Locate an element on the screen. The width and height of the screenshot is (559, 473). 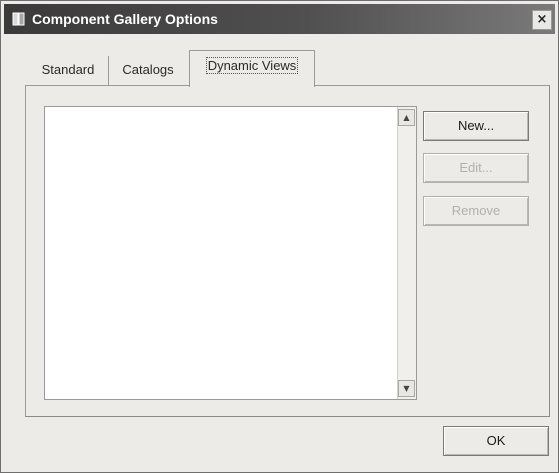
tab-catalogs-label: Catalogs is located at coordinates (148, 69).